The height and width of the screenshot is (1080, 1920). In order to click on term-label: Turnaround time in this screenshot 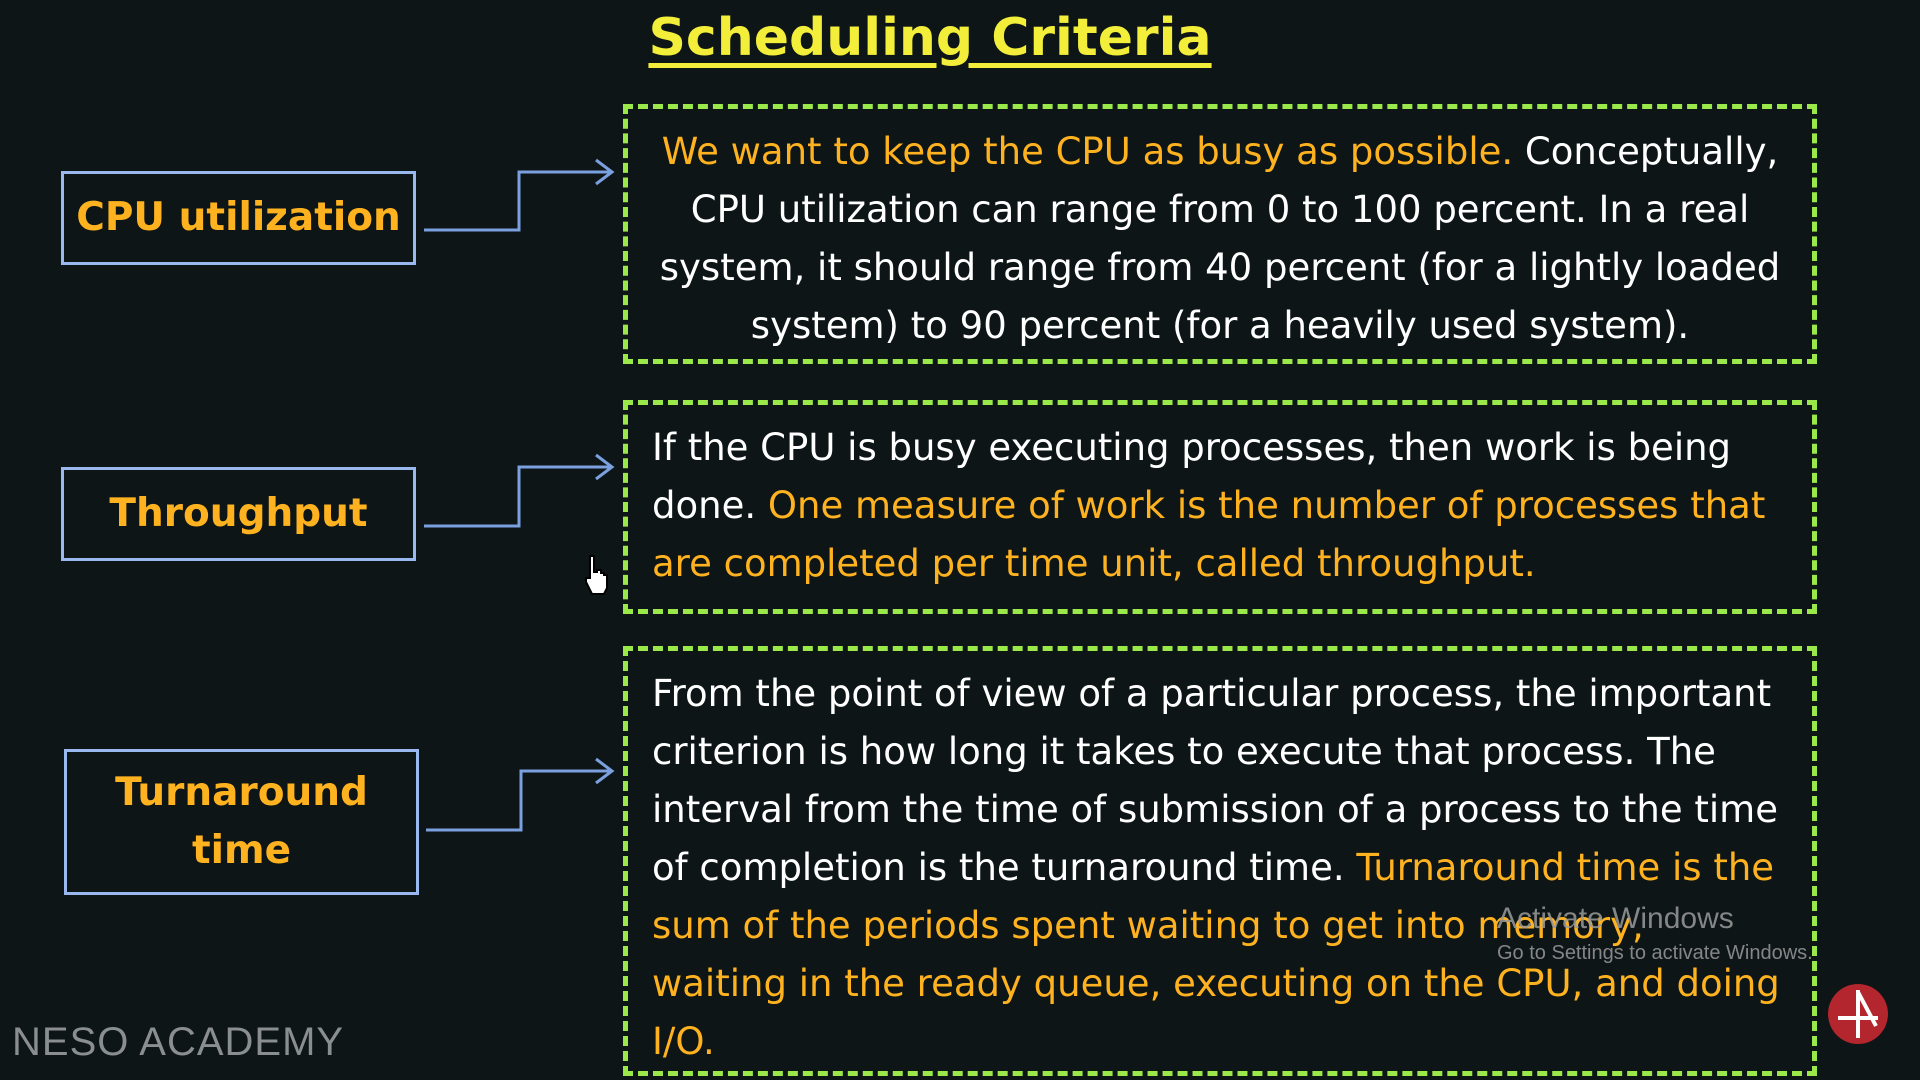, I will do `click(241, 821)`.